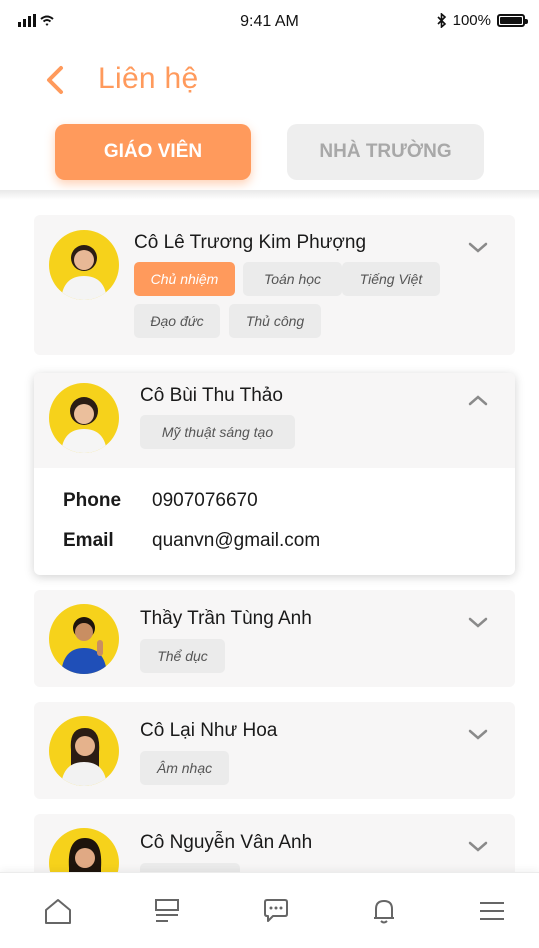 The width and height of the screenshot is (539, 948). Describe the element at coordinates (274, 750) in the screenshot. I see `contact-card: Cô Lại Như Hoa Âm nhạc` at that location.